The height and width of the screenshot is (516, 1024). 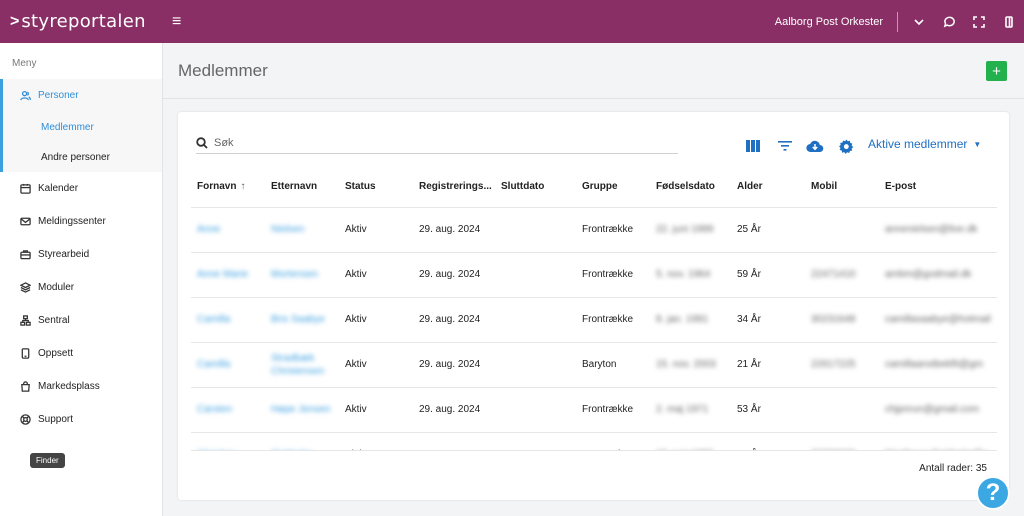 What do you see at coordinates (1009, 22) in the screenshot?
I see `panel-icon` at bounding box center [1009, 22].